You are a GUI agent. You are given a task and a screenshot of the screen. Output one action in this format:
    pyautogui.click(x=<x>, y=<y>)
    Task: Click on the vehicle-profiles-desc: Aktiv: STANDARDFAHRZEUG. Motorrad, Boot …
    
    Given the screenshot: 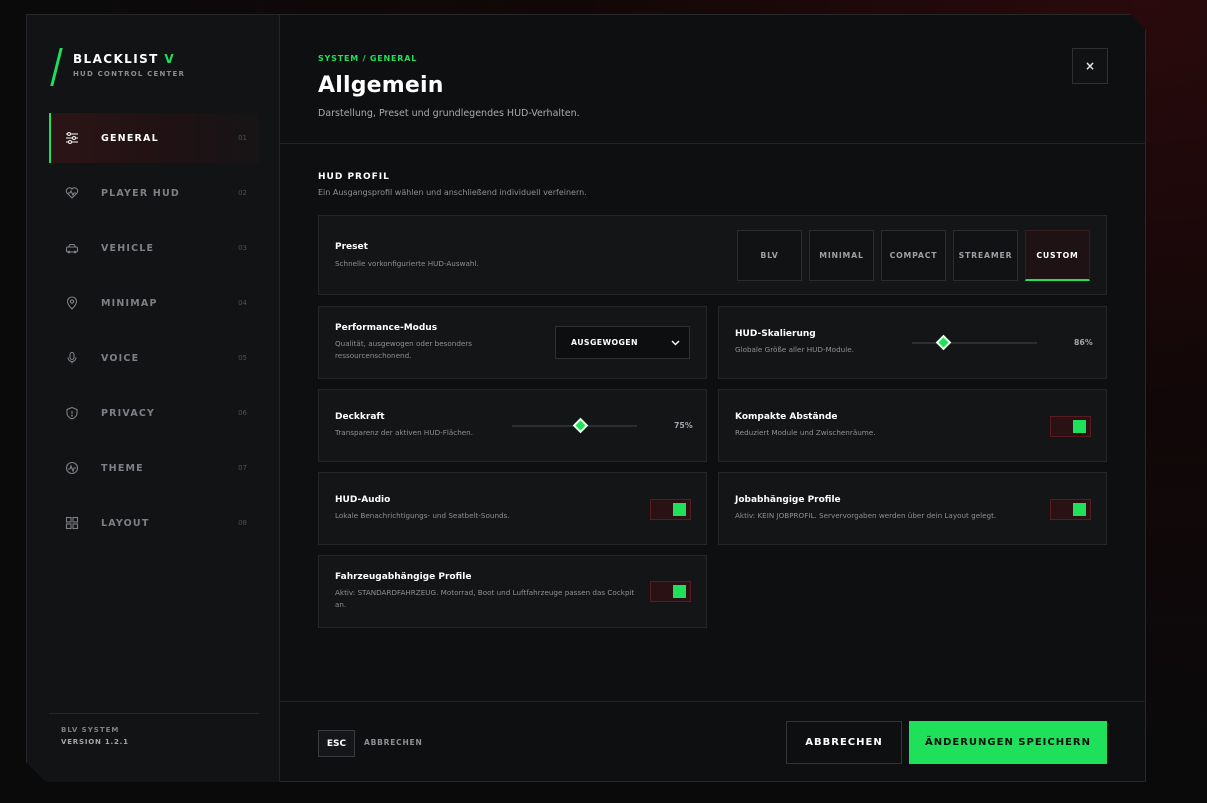 What is the action you would take?
    pyautogui.click(x=485, y=598)
    